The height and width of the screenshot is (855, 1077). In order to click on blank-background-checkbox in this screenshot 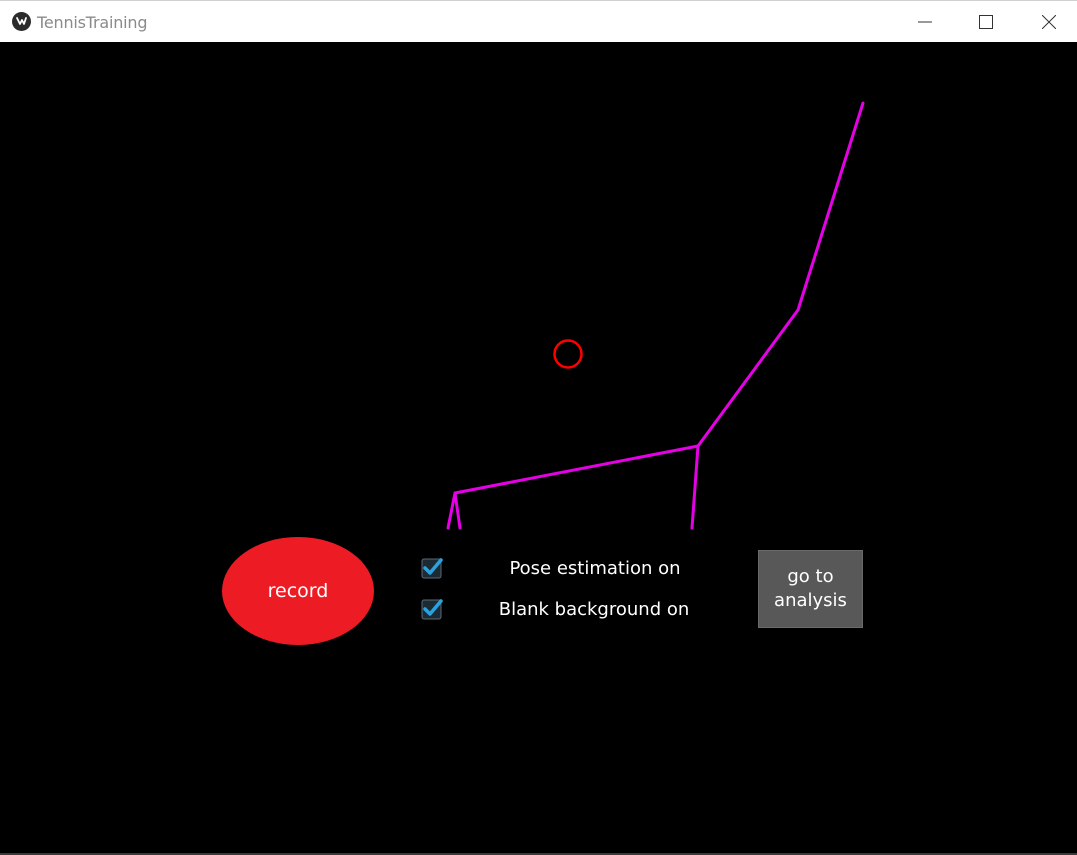, I will do `click(432, 609)`.